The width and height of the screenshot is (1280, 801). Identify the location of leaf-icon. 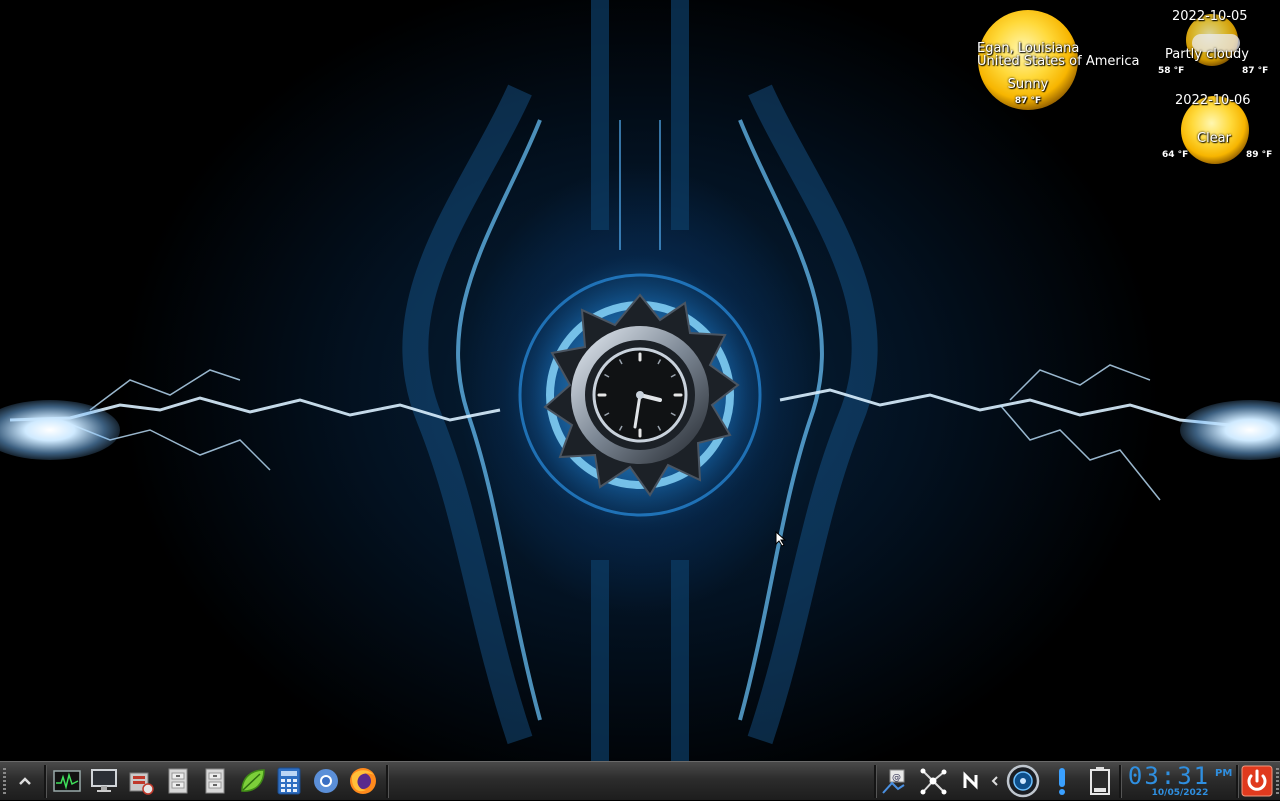
(253, 780).